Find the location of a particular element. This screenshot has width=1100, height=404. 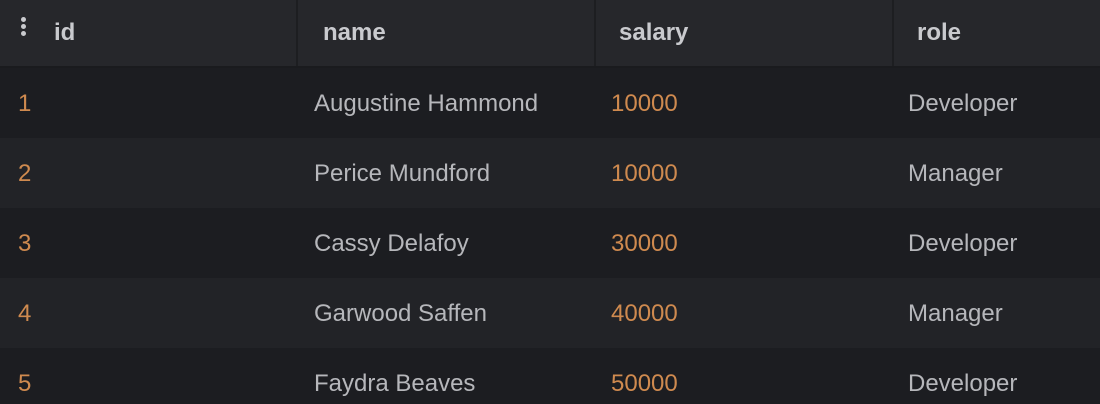

cell-id: 2 is located at coordinates (149, 173).